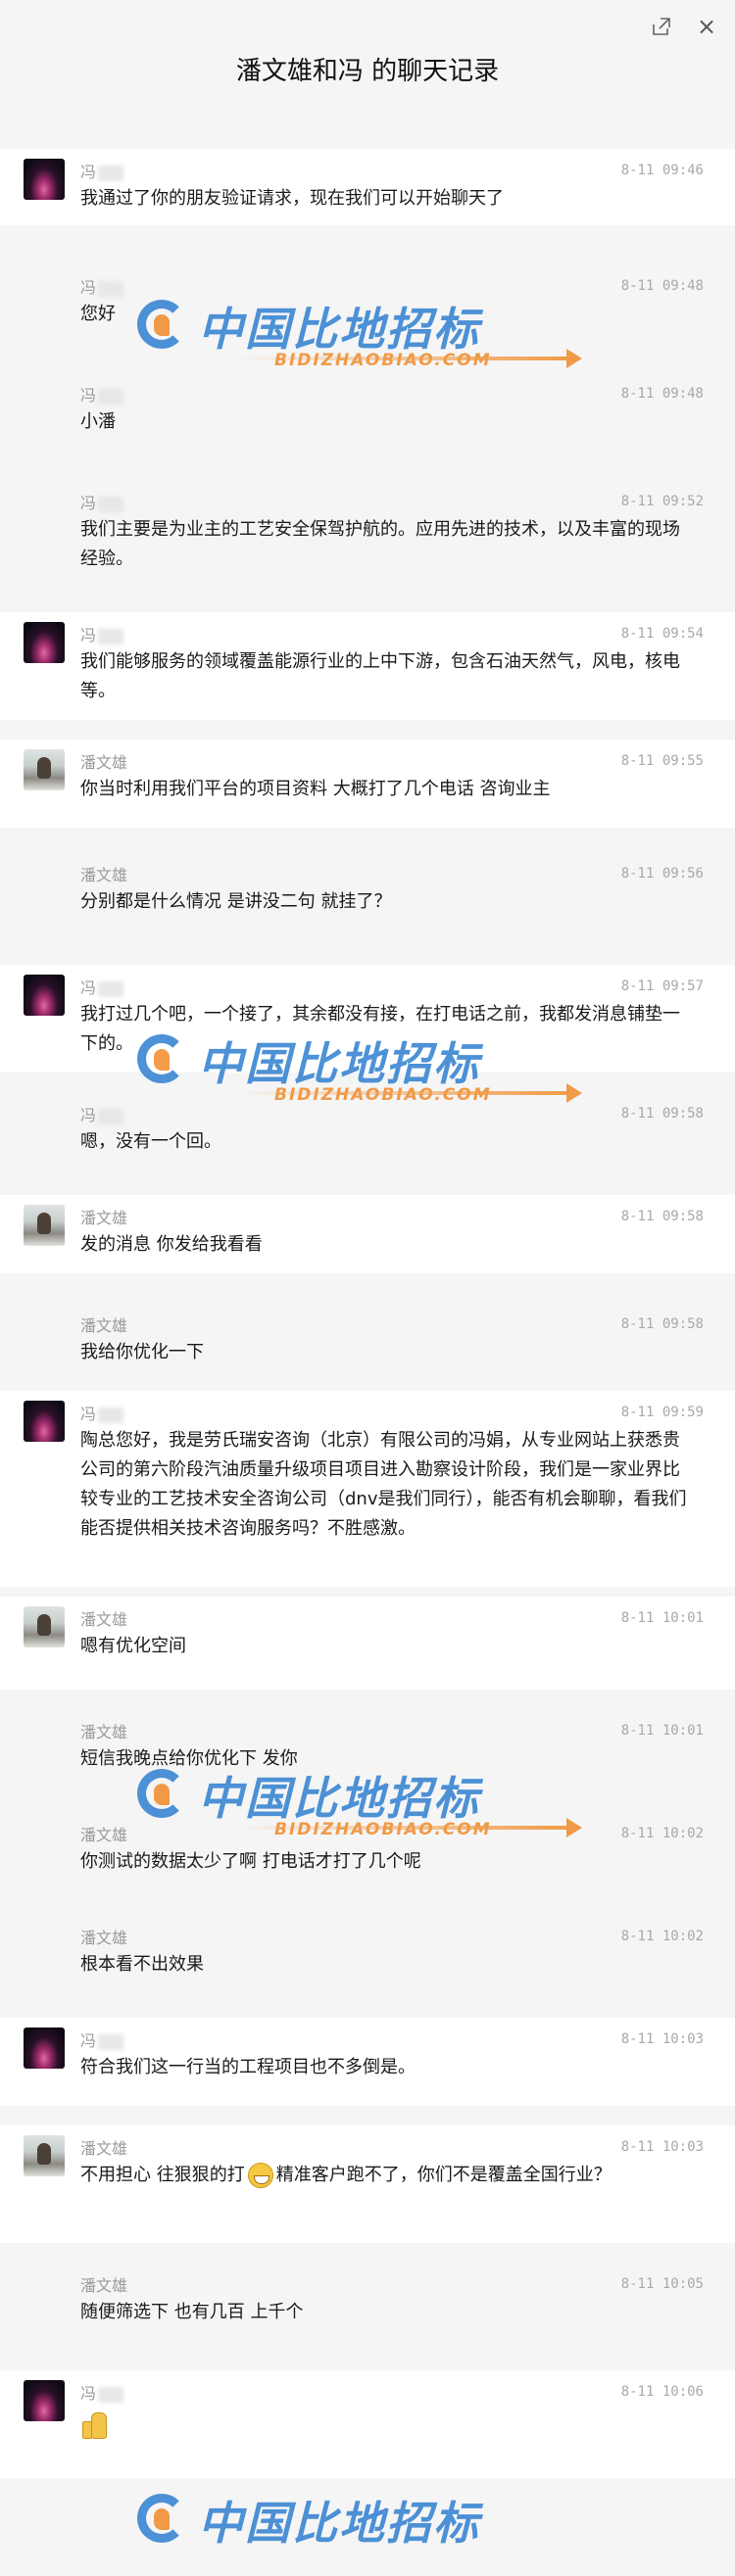  What do you see at coordinates (662, 502) in the screenshot?
I see `message-time: 8-11 09:52` at bounding box center [662, 502].